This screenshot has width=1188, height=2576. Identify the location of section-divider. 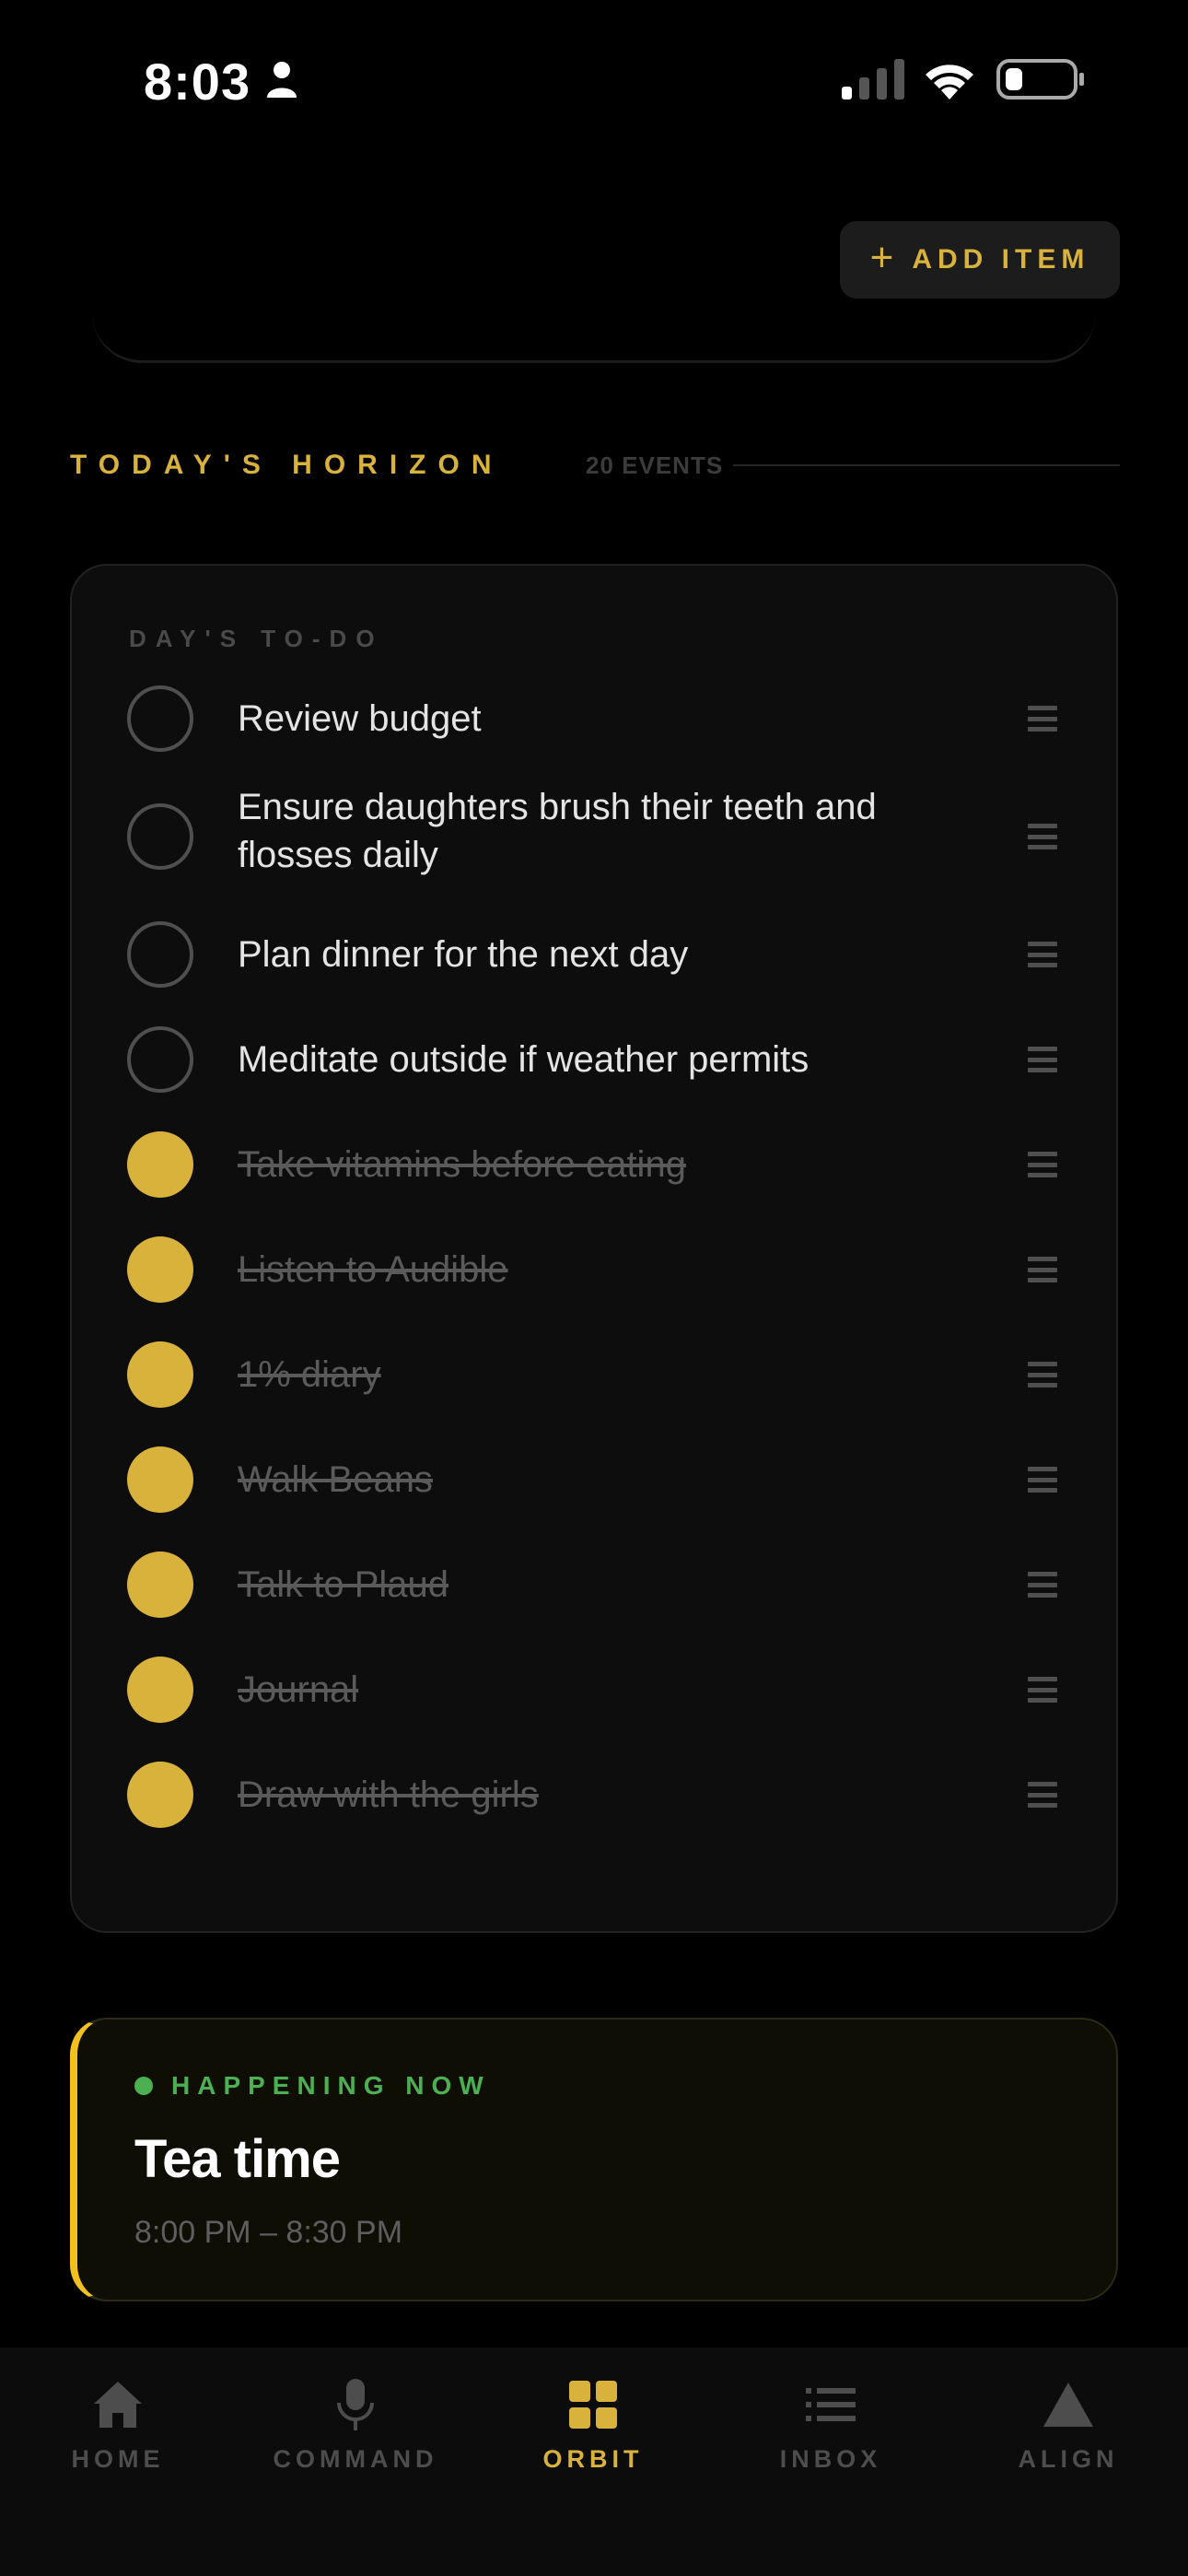
(926, 465).